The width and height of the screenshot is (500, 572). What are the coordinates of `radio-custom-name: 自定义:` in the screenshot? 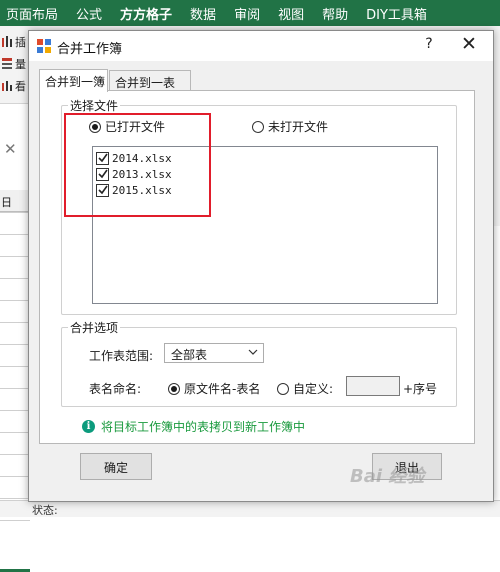 It's located at (305, 388).